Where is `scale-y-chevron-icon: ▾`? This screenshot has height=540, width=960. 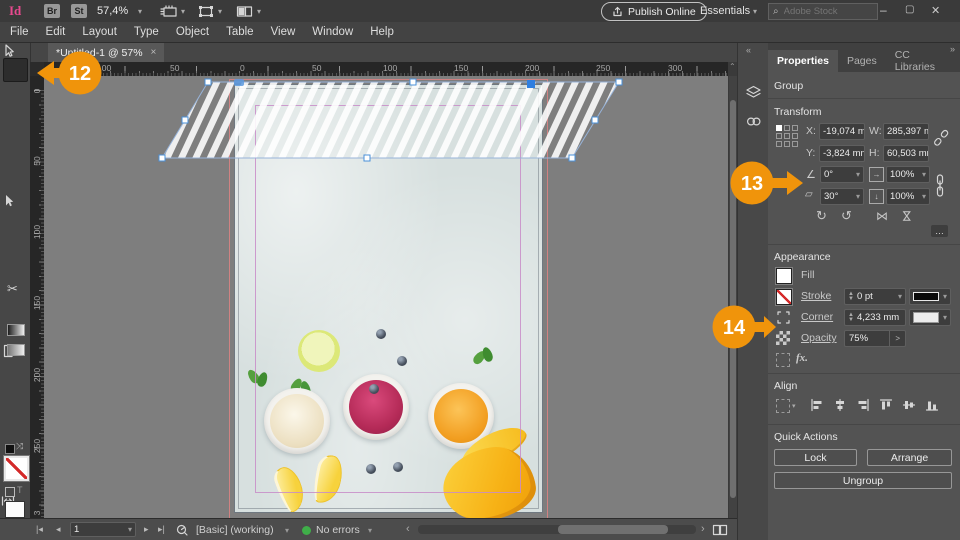 scale-y-chevron-icon: ▾ is located at coordinates (923, 196).